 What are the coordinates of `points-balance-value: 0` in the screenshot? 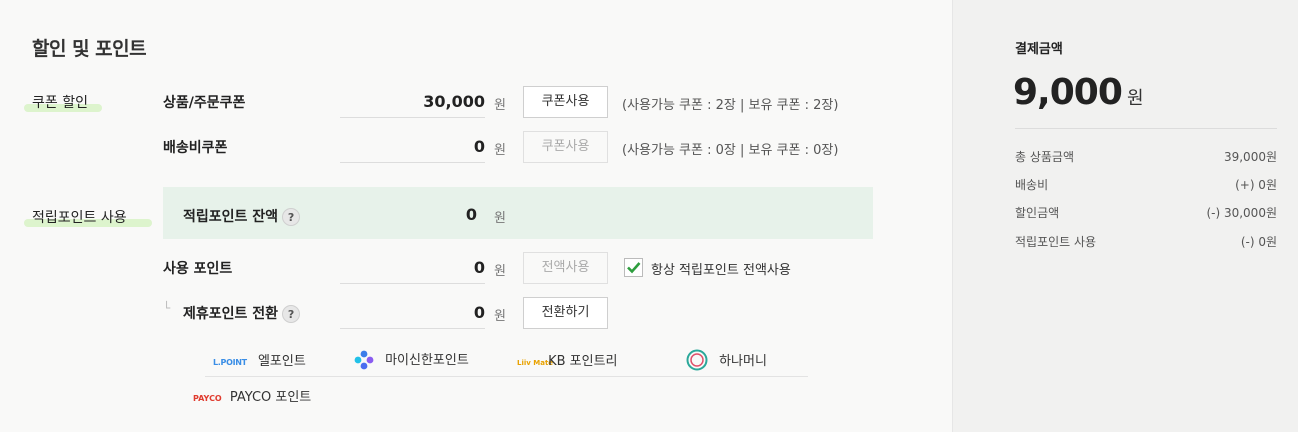 It's located at (471, 214).